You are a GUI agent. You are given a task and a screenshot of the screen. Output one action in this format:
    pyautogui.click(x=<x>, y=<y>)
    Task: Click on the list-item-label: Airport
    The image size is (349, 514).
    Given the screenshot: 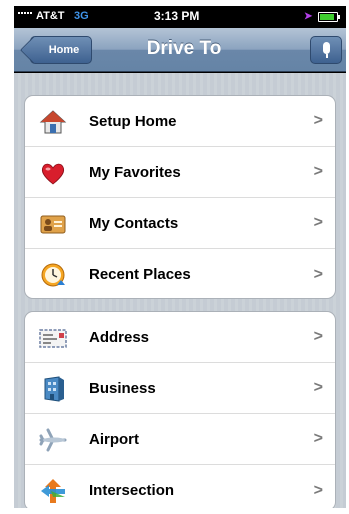 What is the action you would take?
    pyautogui.click(x=114, y=439)
    